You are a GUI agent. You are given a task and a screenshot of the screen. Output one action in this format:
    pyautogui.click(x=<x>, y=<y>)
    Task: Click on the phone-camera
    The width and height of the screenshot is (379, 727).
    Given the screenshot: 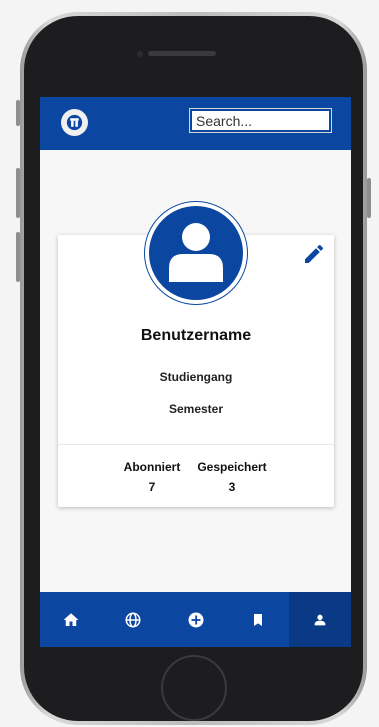 What is the action you would take?
    pyautogui.click(x=140, y=54)
    